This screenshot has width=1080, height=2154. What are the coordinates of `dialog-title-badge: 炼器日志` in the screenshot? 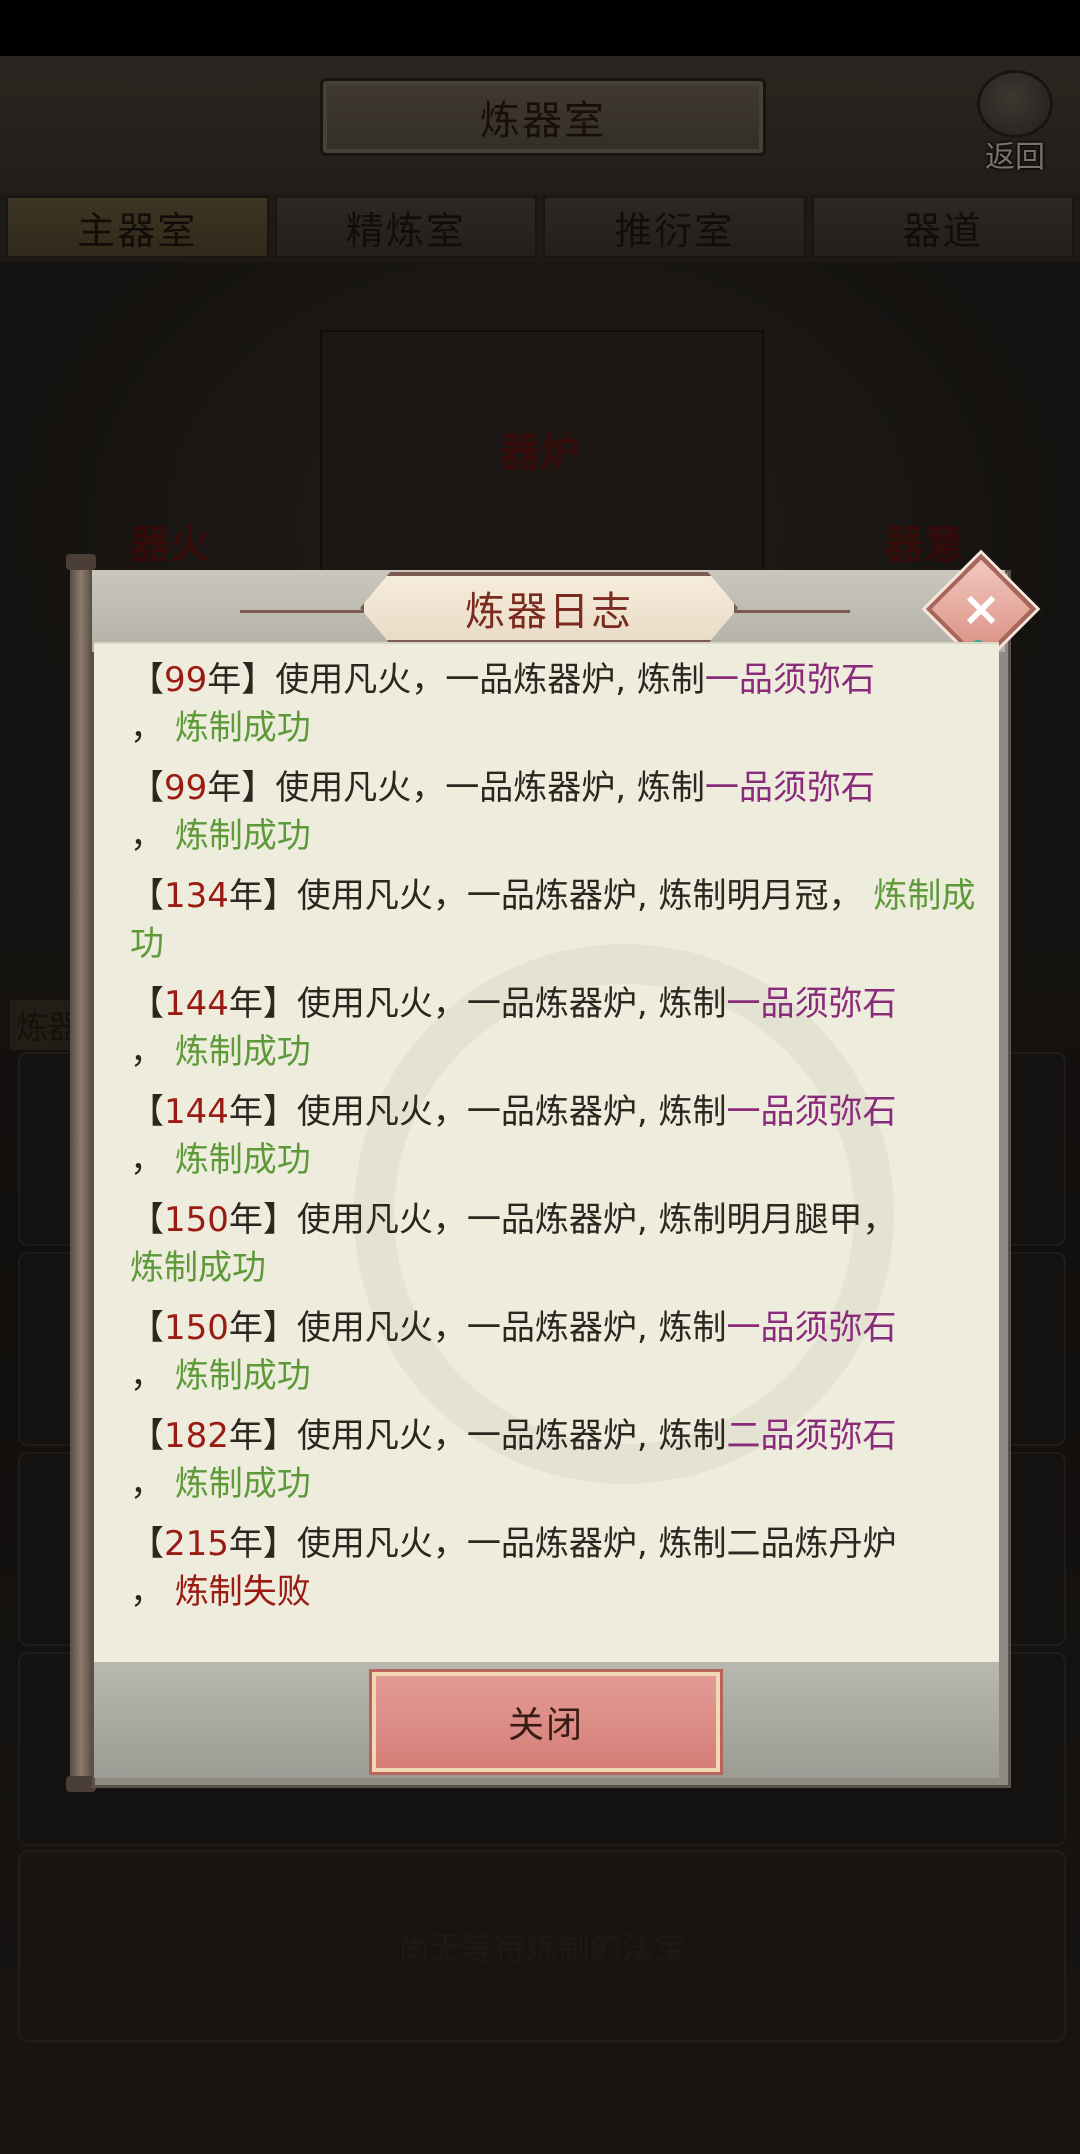 It's located at (549, 608).